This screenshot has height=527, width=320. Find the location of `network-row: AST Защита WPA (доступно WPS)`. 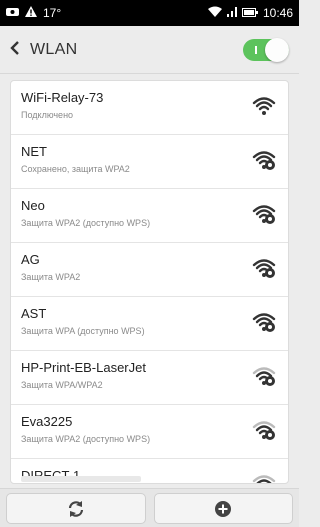

network-row: AST Защита WPA (доступно WPS) is located at coordinates (149, 324).